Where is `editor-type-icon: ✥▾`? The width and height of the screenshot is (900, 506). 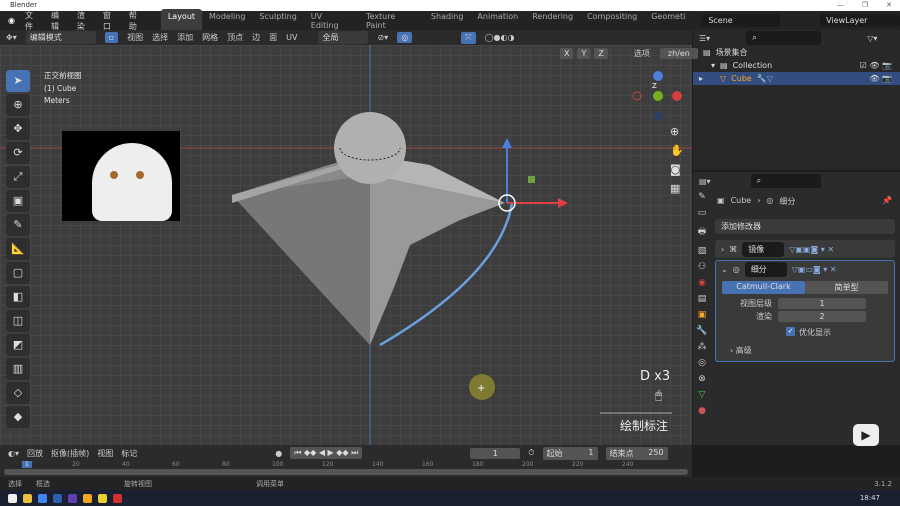 editor-type-icon: ✥▾ is located at coordinates (11, 37).